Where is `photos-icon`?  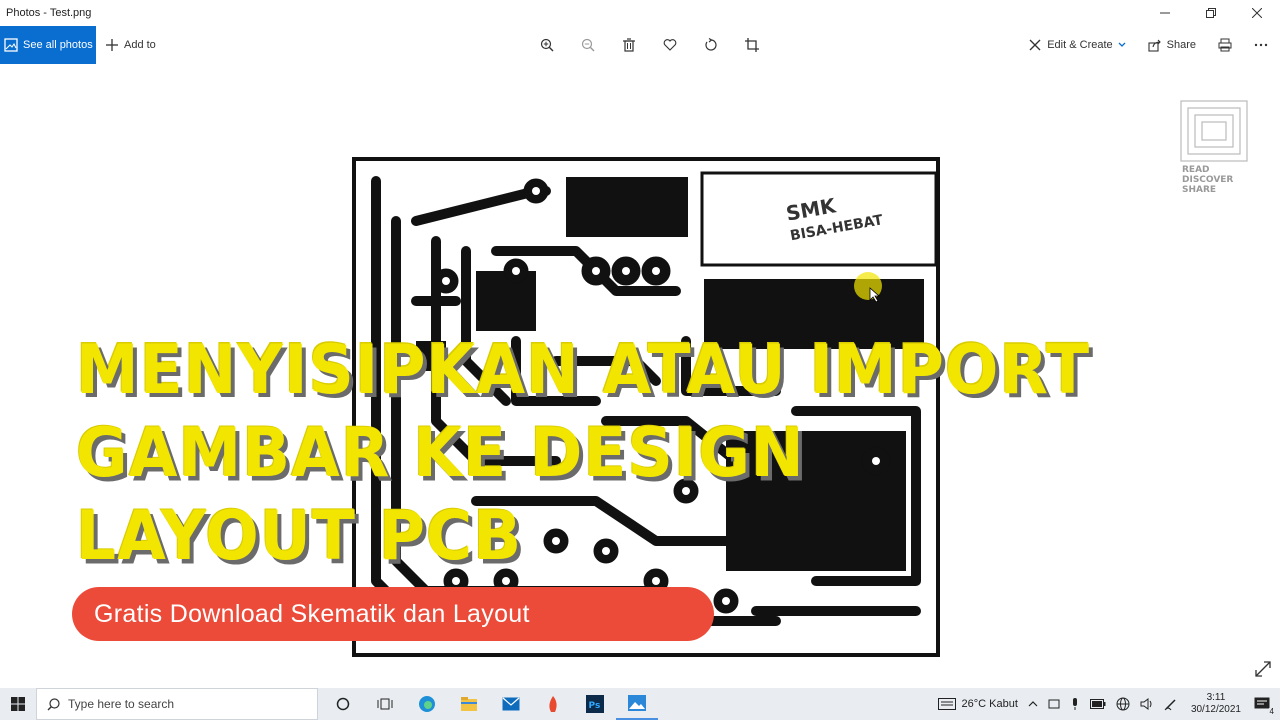
photos-icon is located at coordinates (11, 45).